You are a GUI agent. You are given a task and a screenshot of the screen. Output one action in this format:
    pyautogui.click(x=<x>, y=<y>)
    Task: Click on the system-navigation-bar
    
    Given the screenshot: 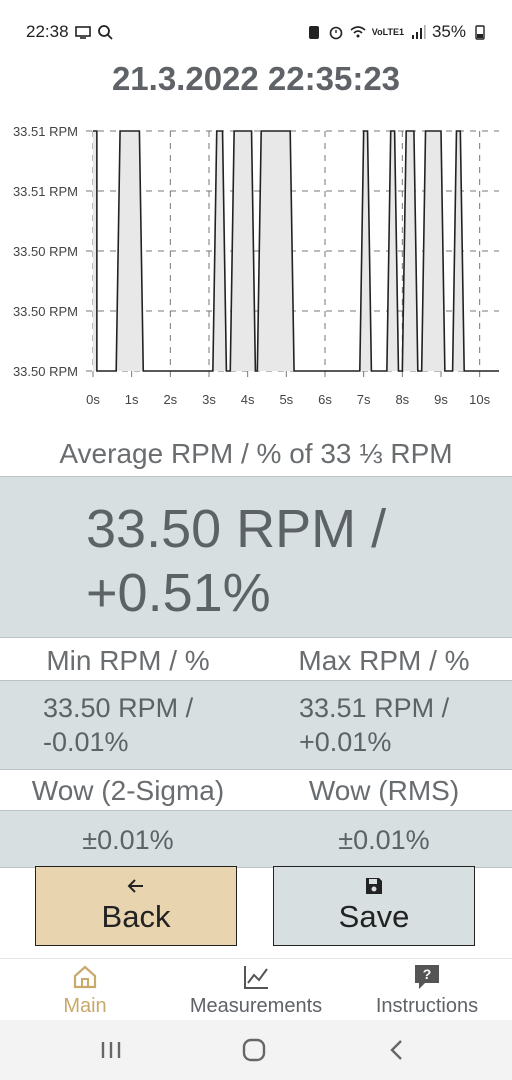 What is the action you would take?
    pyautogui.click(x=256, y=1050)
    